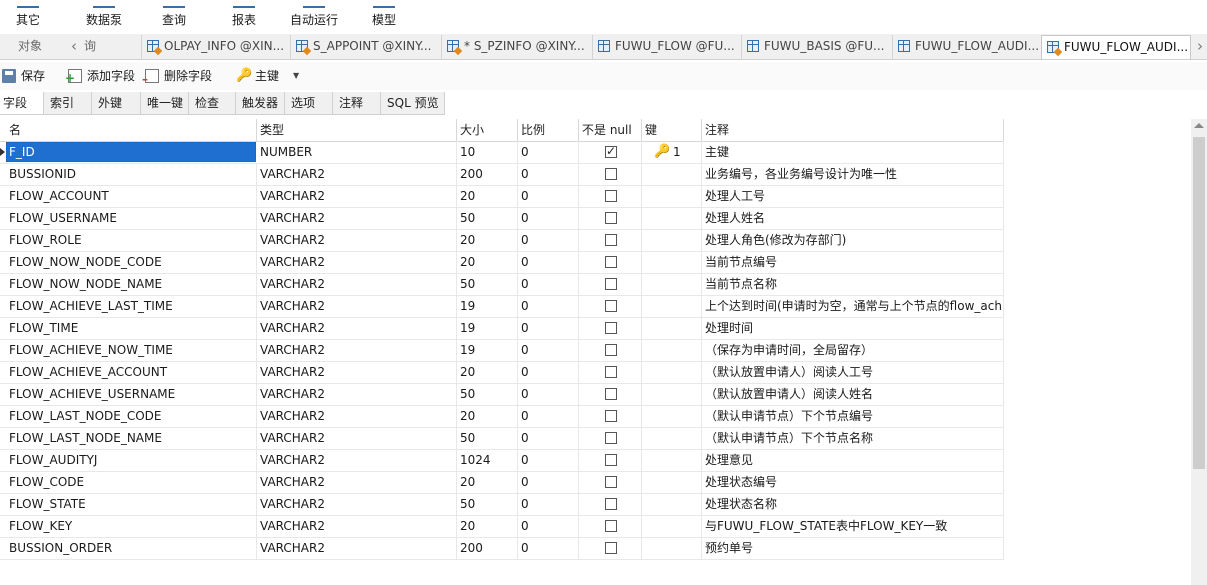 Image resolution: width=1207 pixels, height=585 pixels. I want to click on ribbon-report-button: 报表, so click(244, 17).